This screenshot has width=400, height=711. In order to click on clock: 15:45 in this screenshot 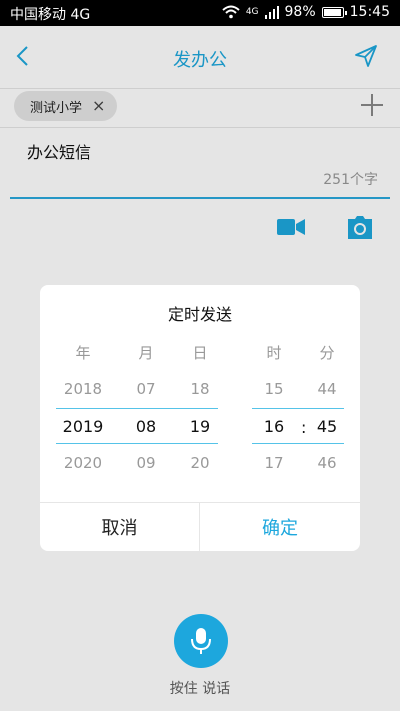, I will do `click(369, 12)`.